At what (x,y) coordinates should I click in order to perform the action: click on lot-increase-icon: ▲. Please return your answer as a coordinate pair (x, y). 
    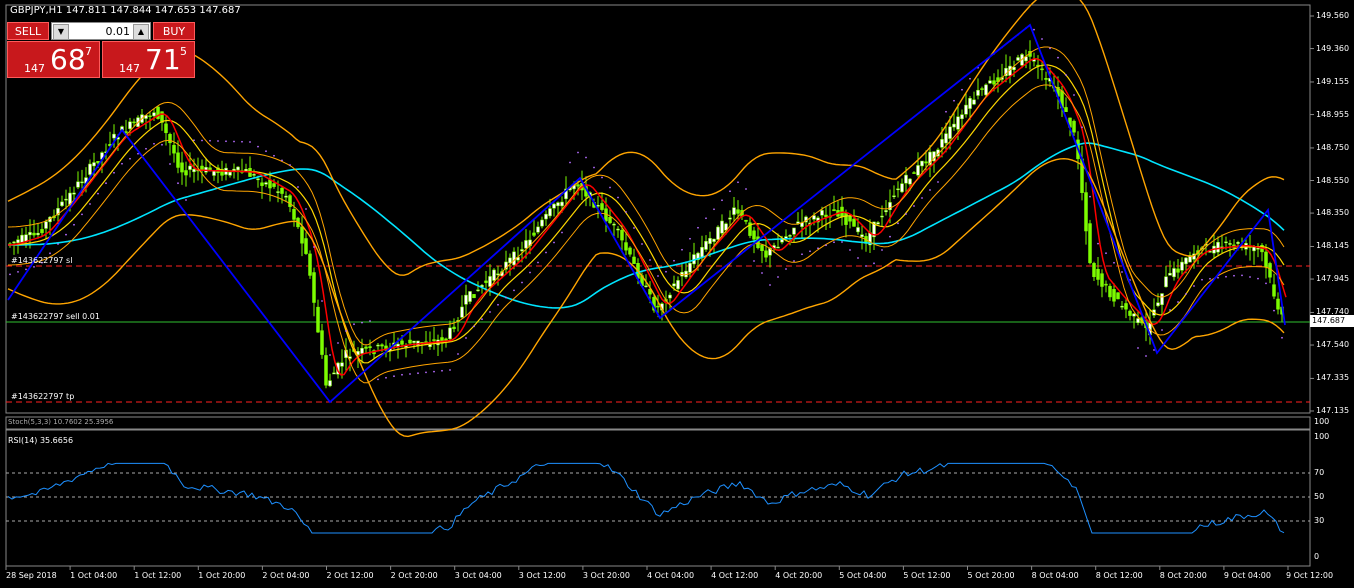
    Looking at the image, I should click on (141, 32).